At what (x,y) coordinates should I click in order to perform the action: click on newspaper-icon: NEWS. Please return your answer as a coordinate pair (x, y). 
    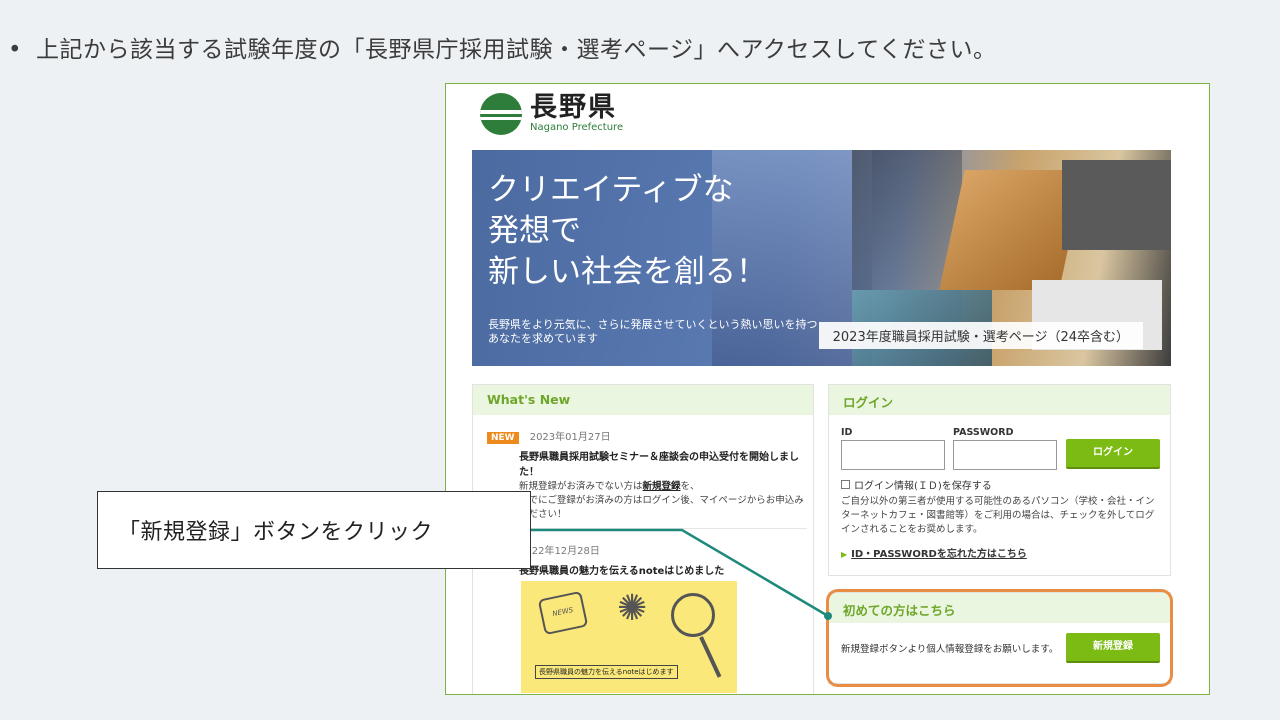
    Looking at the image, I should click on (563, 613).